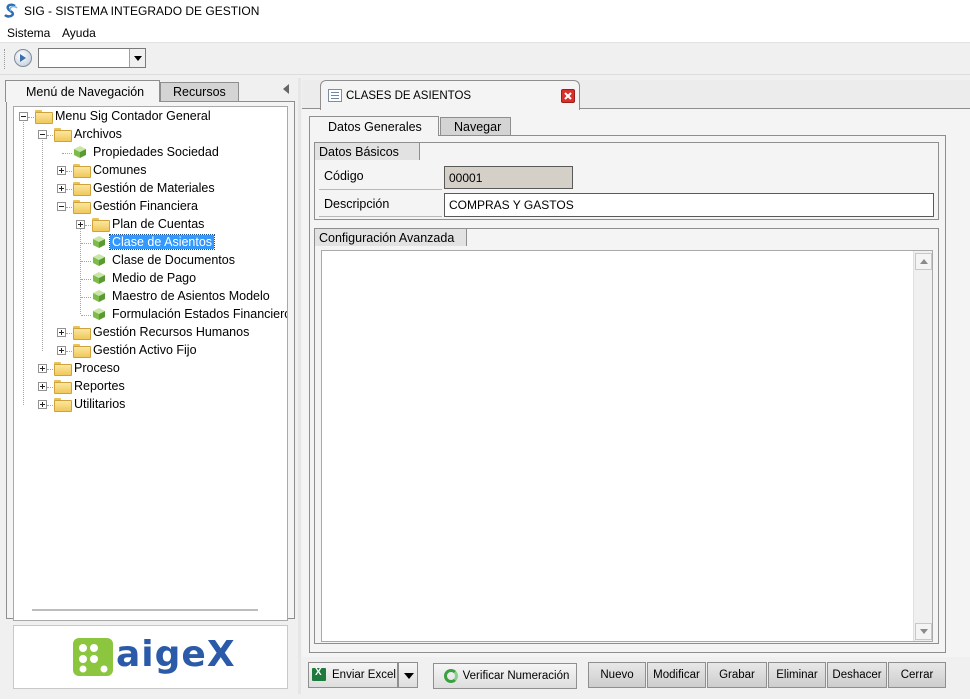 This screenshot has width=970, height=699. What do you see at coordinates (42, 368) in the screenshot?
I see `tree-expander-proceso` at bounding box center [42, 368].